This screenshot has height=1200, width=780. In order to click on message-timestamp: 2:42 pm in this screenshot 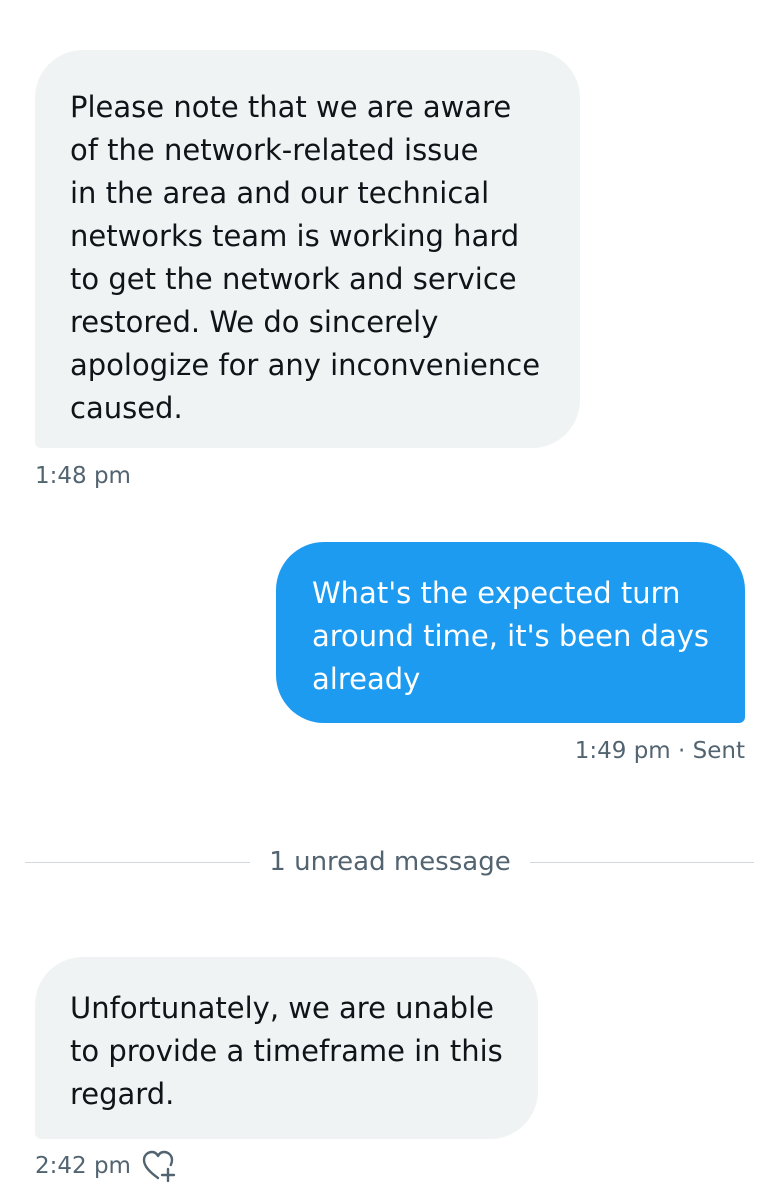, I will do `click(83, 1166)`.